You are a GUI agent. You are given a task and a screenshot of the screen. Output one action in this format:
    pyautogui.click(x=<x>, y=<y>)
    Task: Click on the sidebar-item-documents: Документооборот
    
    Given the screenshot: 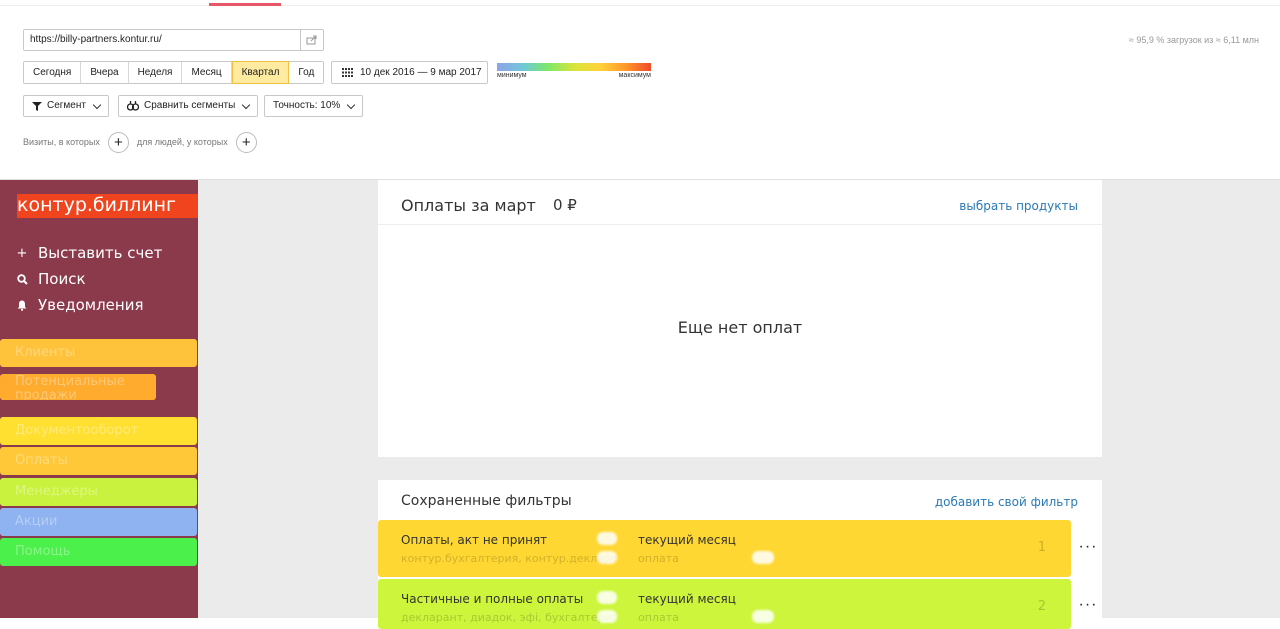 What is the action you would take?
    pyautogui.click(x=98, y=431)
    